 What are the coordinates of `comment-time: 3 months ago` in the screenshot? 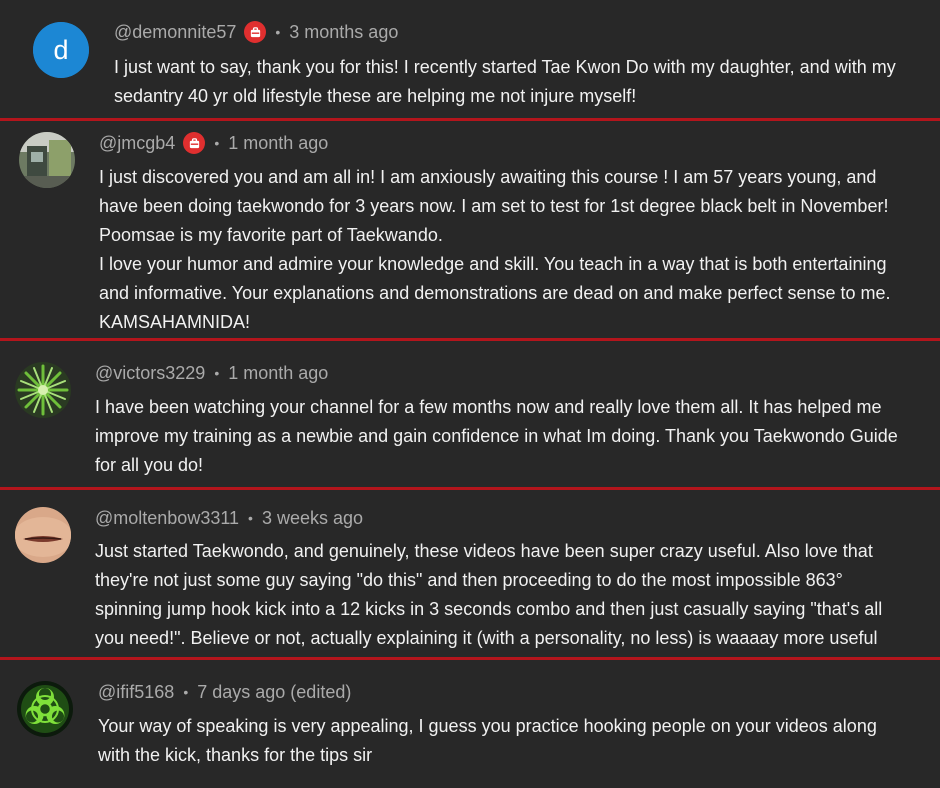 It's located at (343, 32).